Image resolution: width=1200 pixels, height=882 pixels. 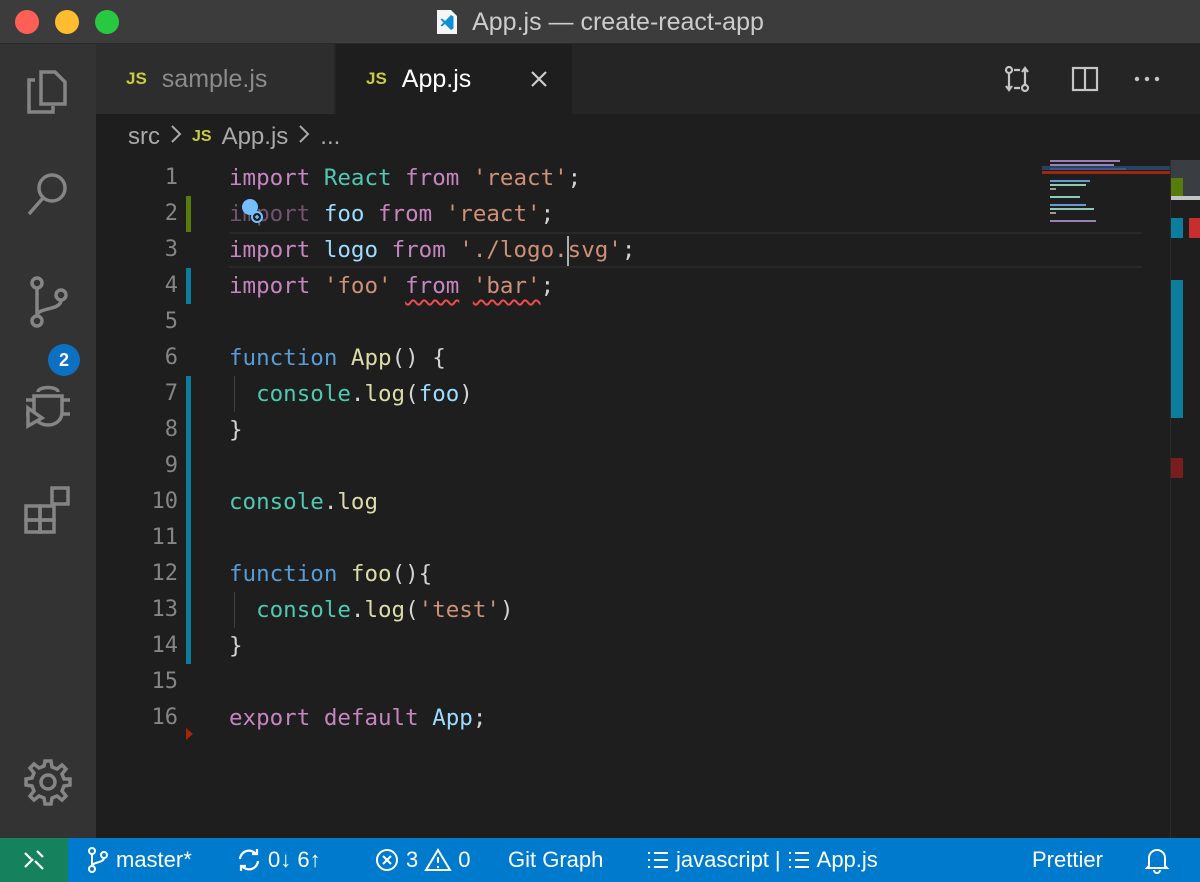 I want to click on git-graph-item: Git Graph, so click(x=555, y=860).